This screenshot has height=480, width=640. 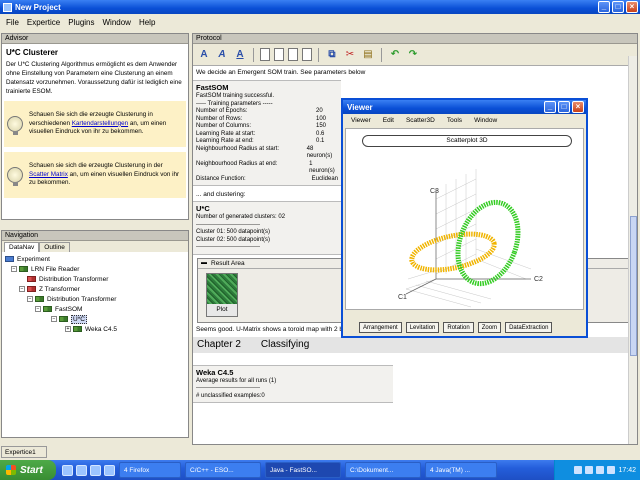 I want to click on viewer-menu: Viewer Edit Scatter3D Tools Window, so click(x=464, y=120).